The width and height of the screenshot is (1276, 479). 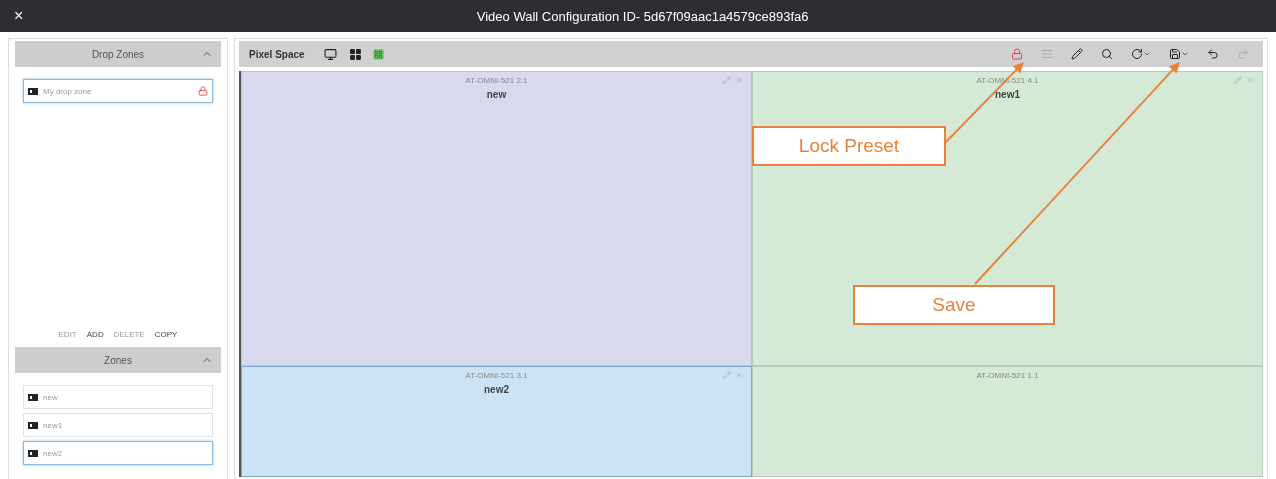 I want to click on window-title: Video Wall Configuration ID- 5d67f09aac1a4579ce893fa6, so click(x=642, y=16).